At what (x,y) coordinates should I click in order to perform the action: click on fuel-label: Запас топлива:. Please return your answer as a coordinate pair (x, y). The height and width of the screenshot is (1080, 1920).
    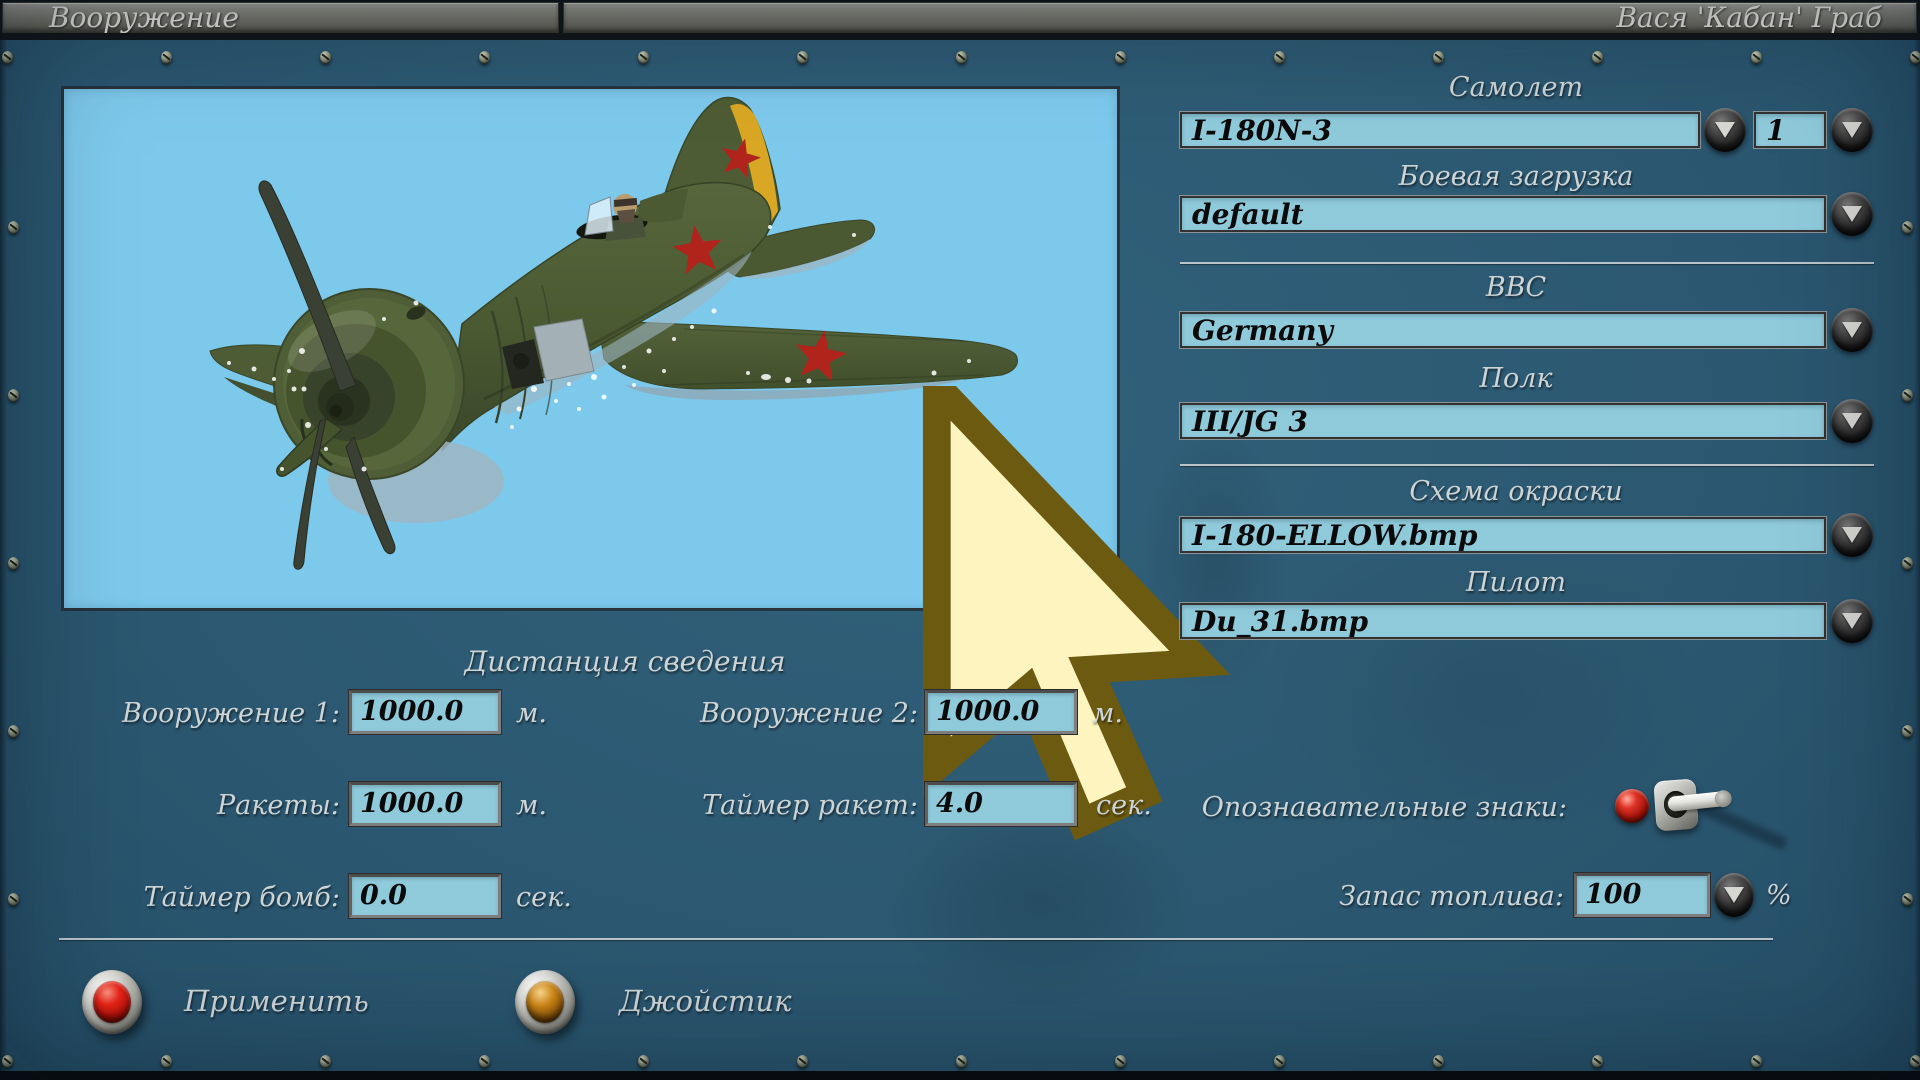
    Looking at the image, I should click on (1451, 896).